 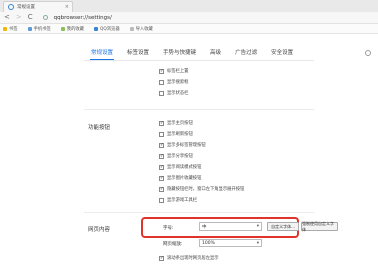 I want to click on section-func-buttons: 功能按钮, so click(x=99, y=128).